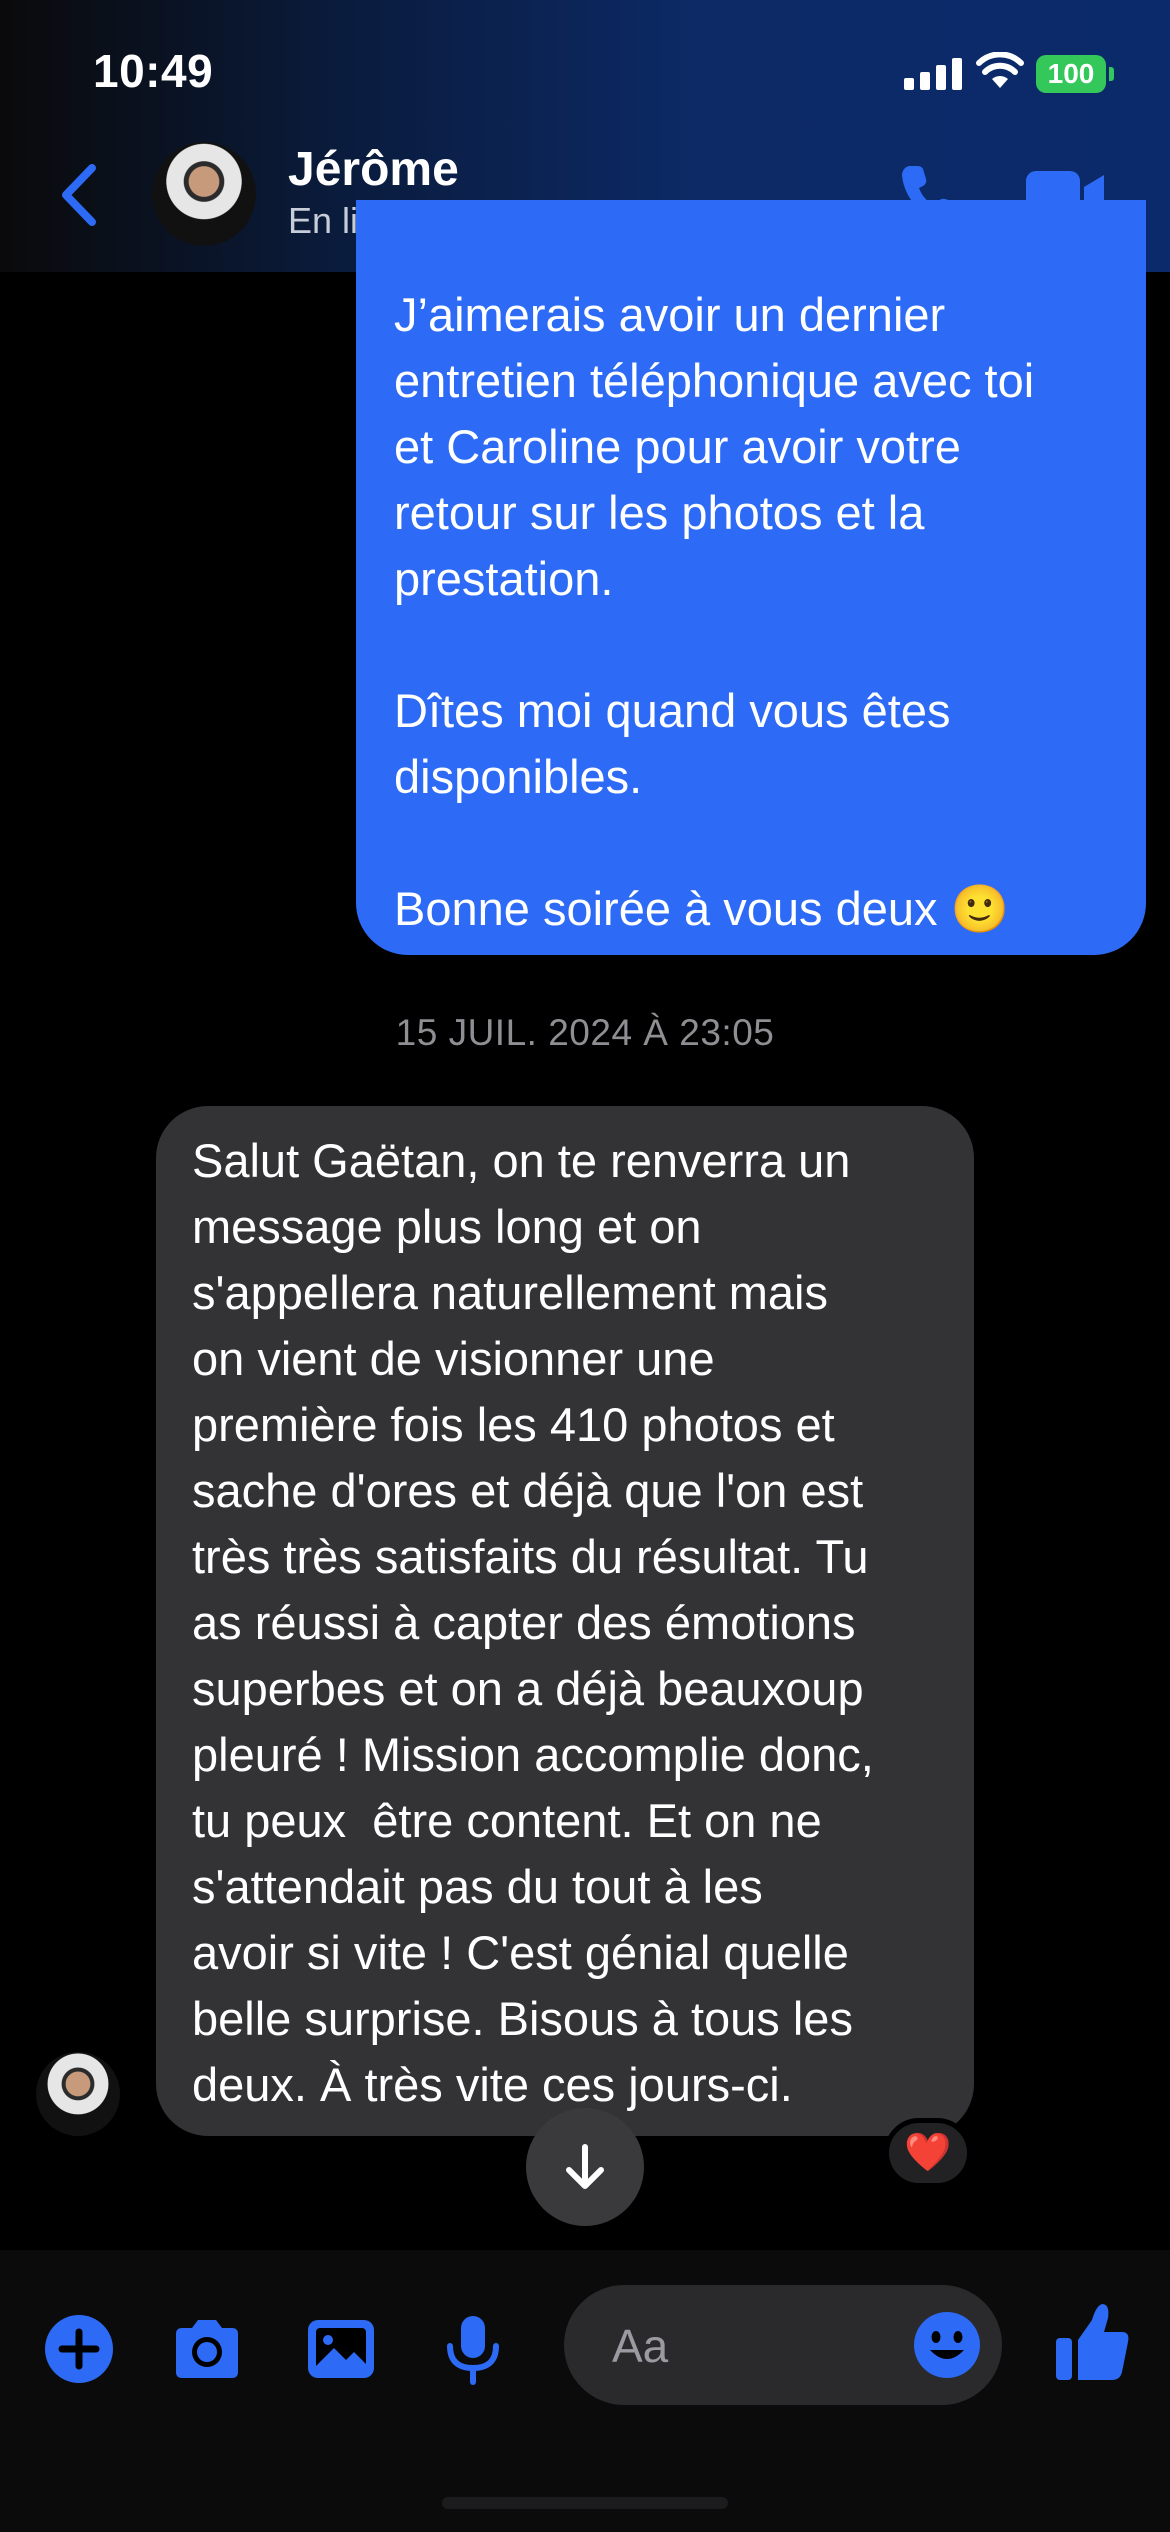 This screenshot has width=1170, height=2532. I want to click on battery-tip, so click(1111, 74).